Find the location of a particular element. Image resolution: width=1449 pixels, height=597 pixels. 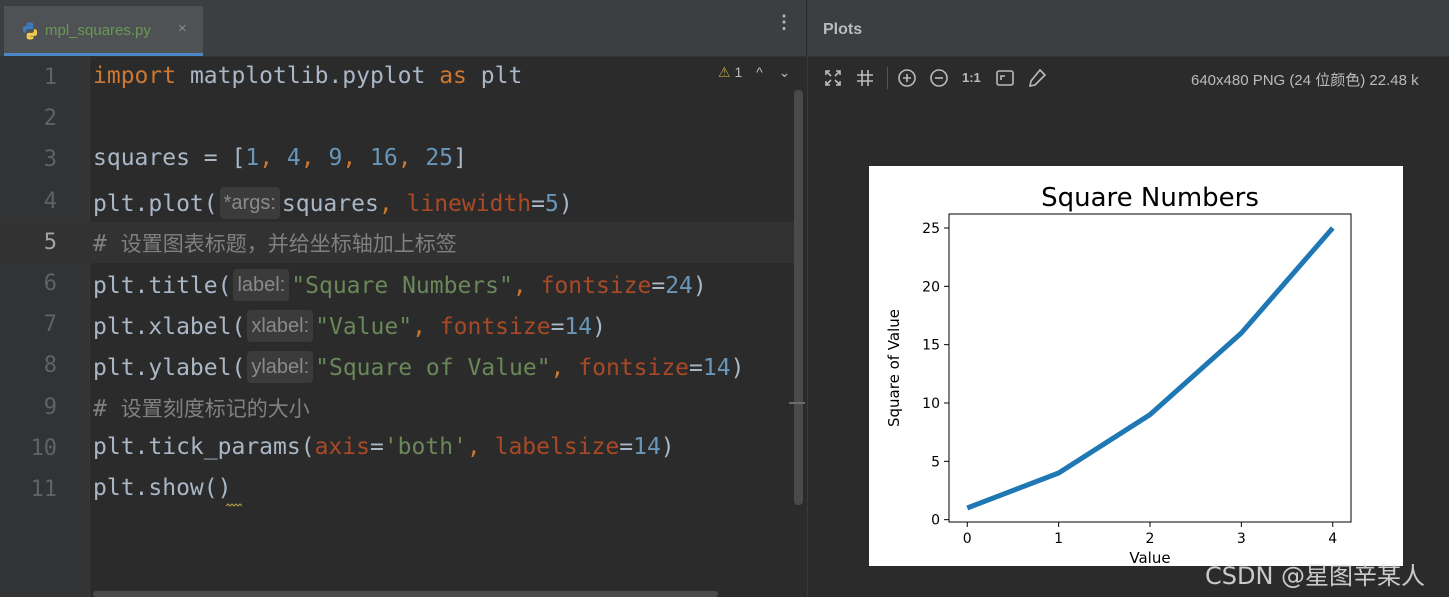

code-token: 4 is located at coordinates (293, 158).